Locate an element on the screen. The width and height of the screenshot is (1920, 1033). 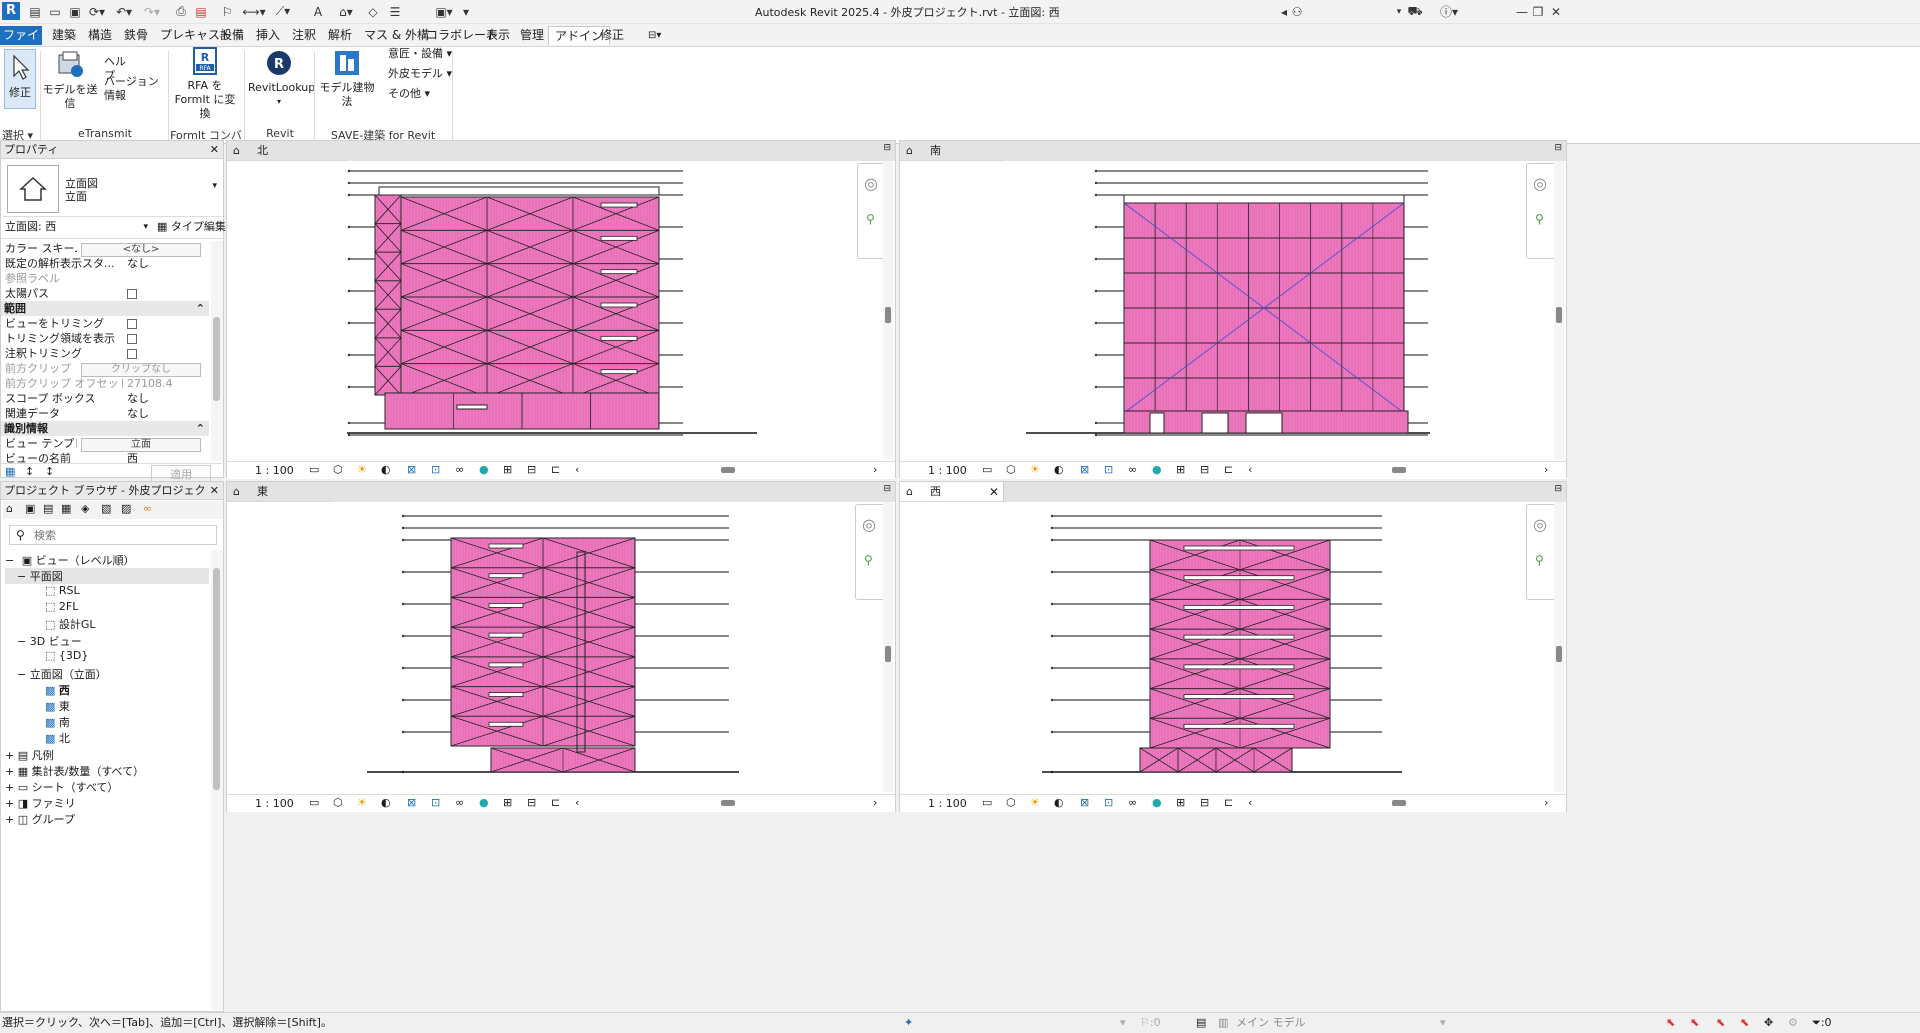
tab-analyze: 解析 is located at coordinates (340, 35).